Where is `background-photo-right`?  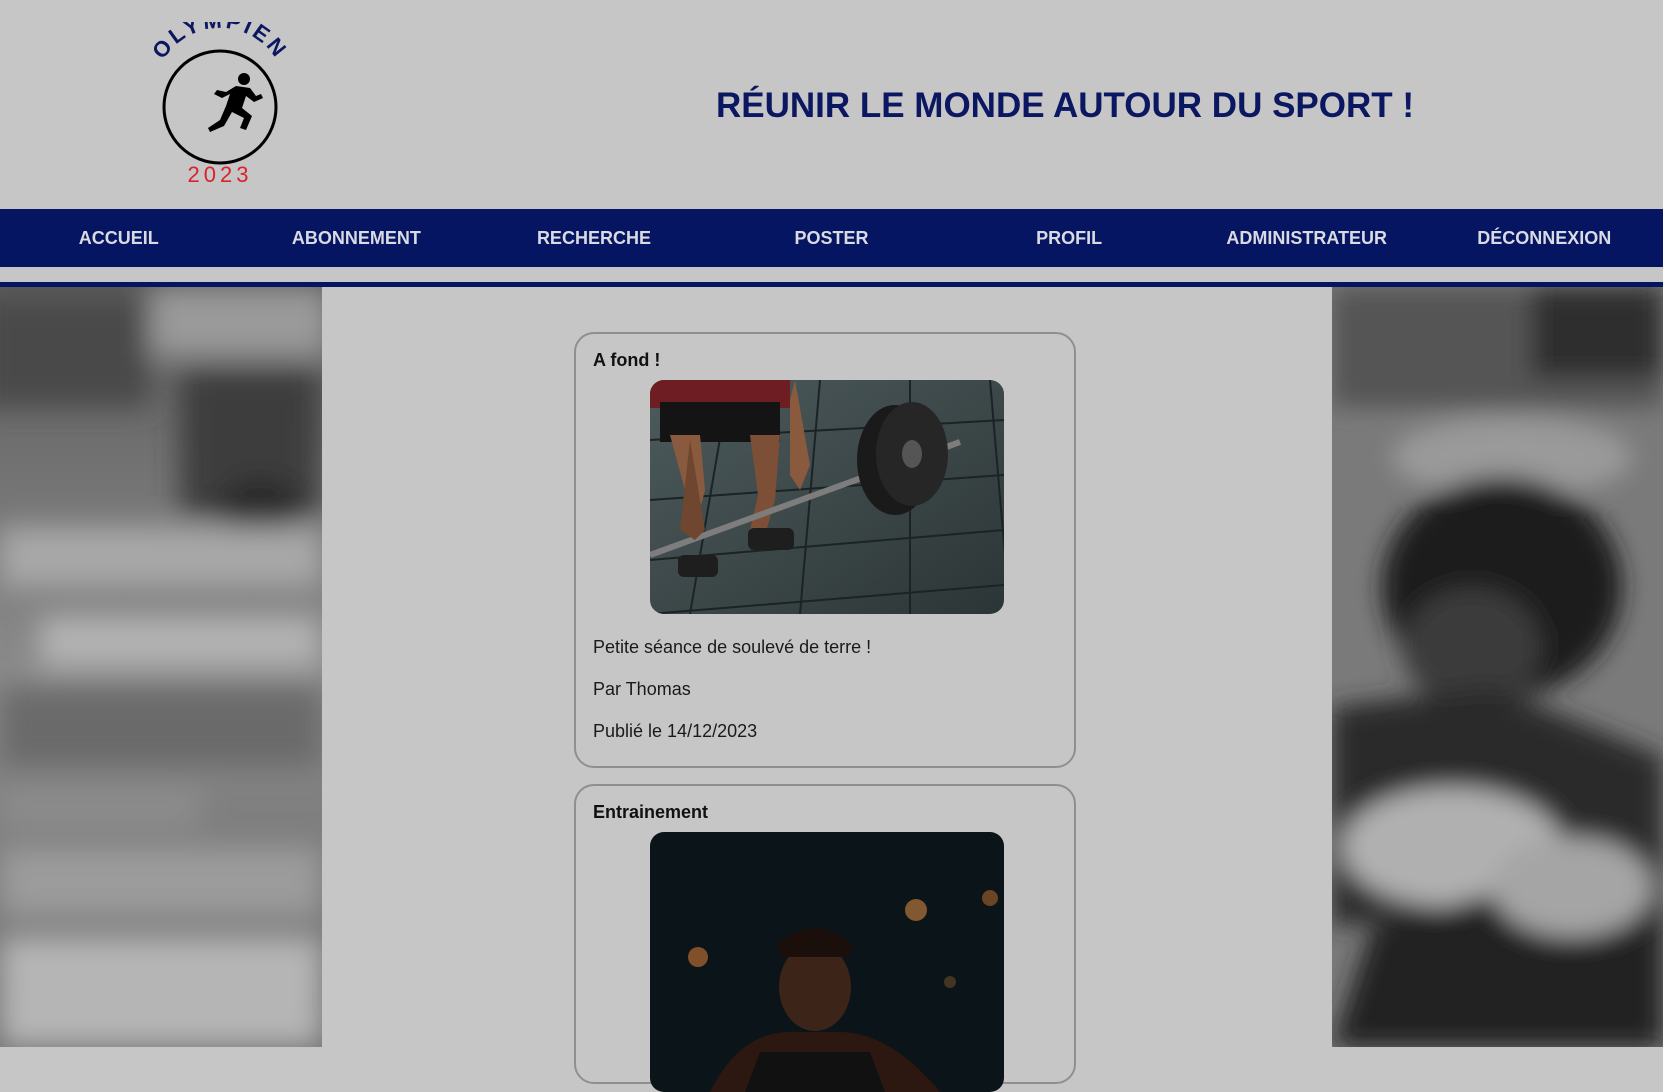
background-photo-right is located at coordinates (1497, 667).